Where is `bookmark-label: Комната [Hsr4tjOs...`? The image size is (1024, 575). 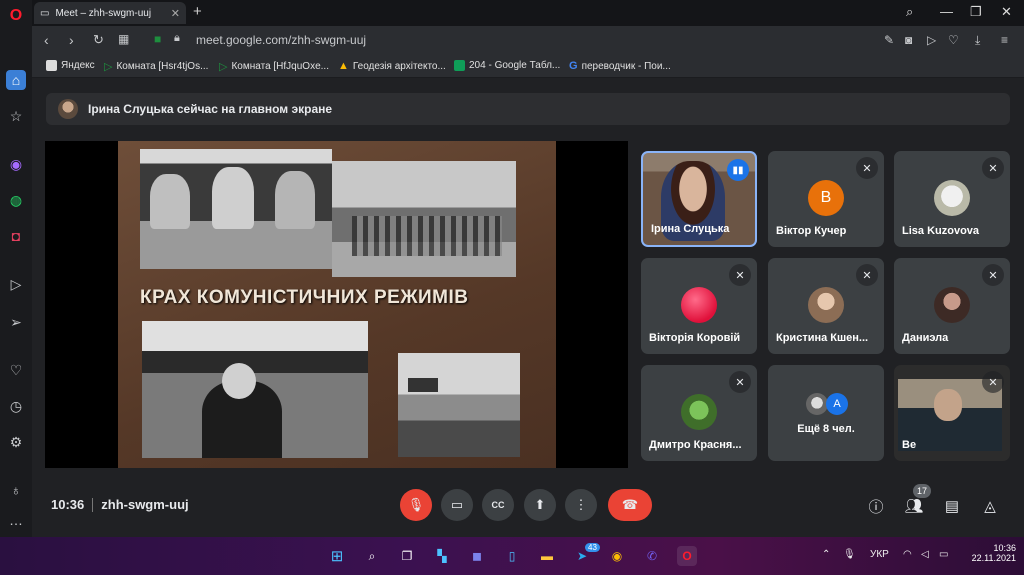 bookmark-label: Комната [Hsr4tjOs... is located at coordinates (162, 66).